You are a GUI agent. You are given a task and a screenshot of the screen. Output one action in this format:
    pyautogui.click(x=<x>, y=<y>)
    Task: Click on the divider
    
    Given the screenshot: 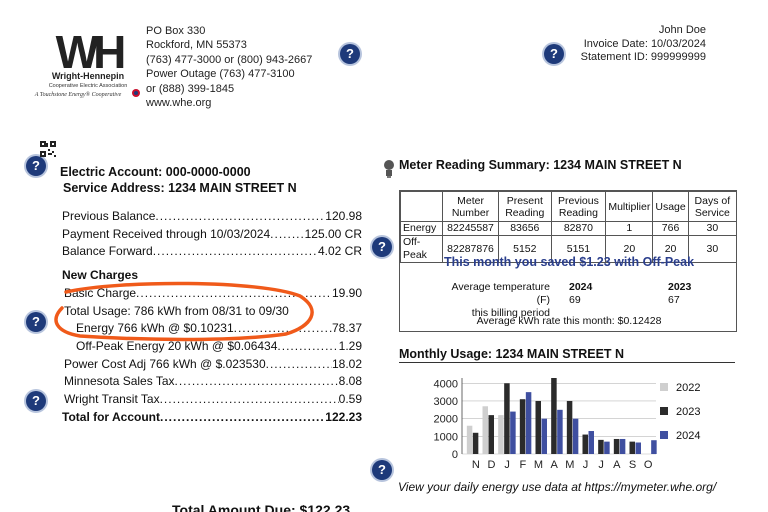 What is the action you would take?
    pyautogui.click(x=567, y=362)
    